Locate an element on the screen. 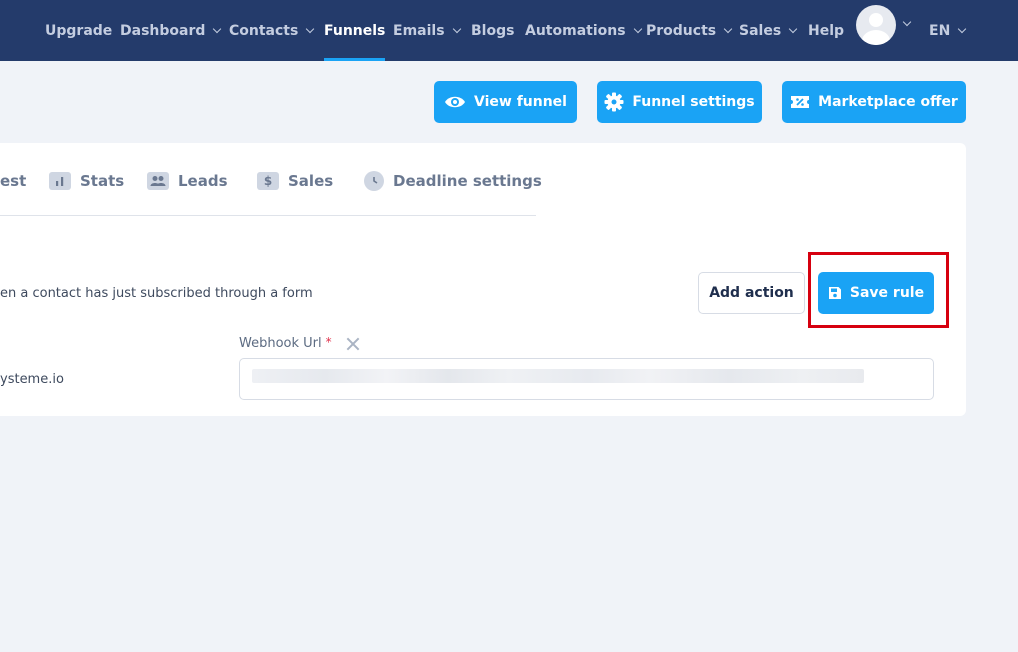 This screenshot has height=652, width=1018. redacted-webhook-value is located at coordinates (558, 376).